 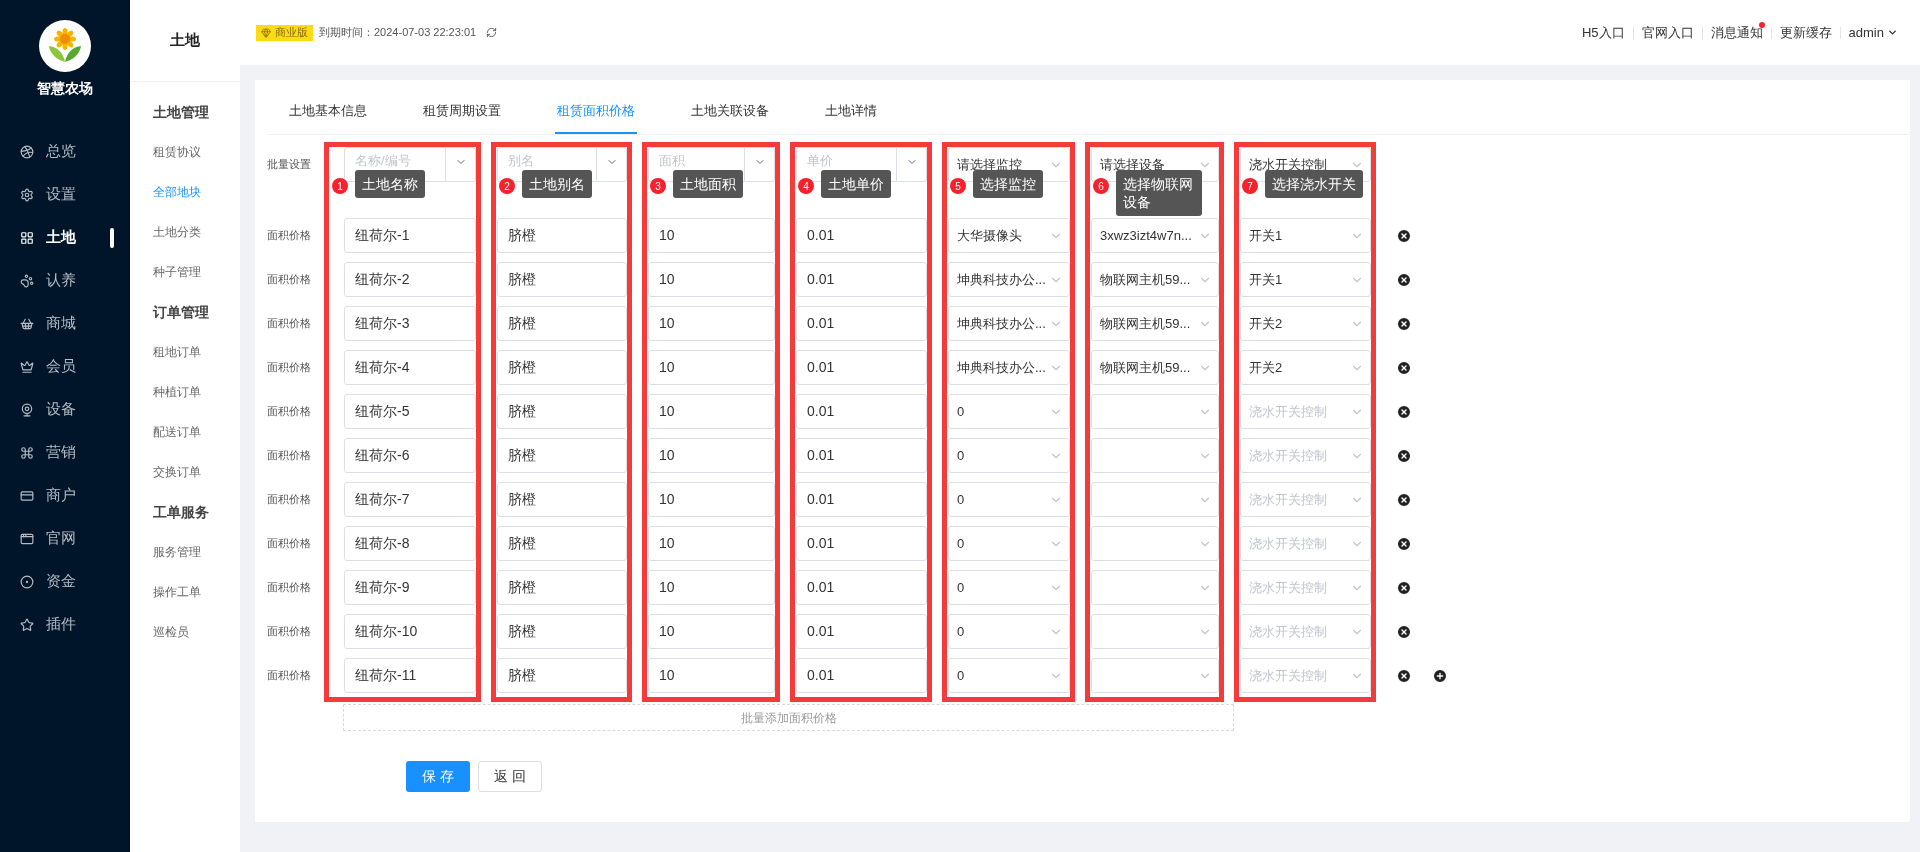 I want to click on sub-nav-item: 服务管理, so click(x=196, y=552).